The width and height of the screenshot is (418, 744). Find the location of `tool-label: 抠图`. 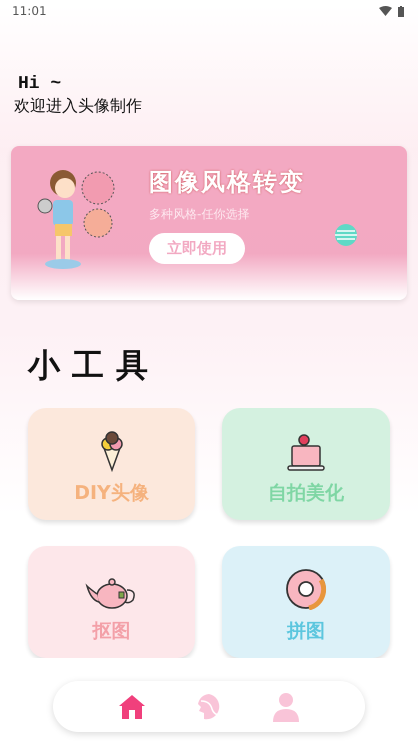

tool-label: 抠图 is located at coordinates (111, 631).